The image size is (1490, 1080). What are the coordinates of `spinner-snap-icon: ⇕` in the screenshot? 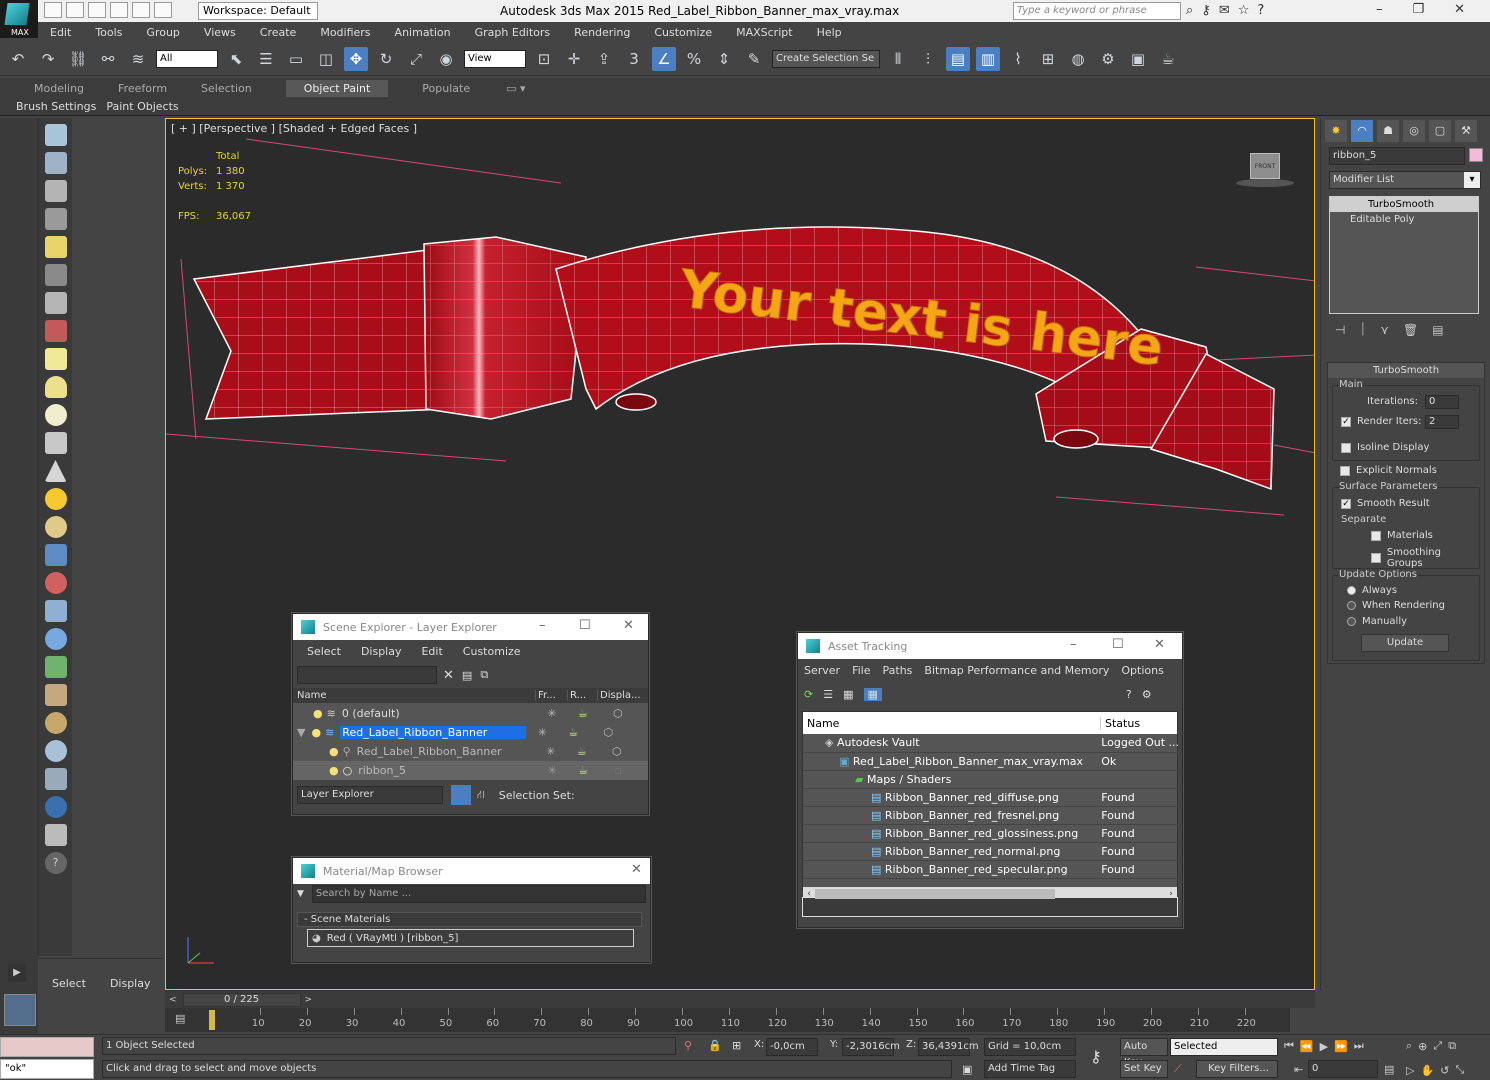 It's located at (724, 59).